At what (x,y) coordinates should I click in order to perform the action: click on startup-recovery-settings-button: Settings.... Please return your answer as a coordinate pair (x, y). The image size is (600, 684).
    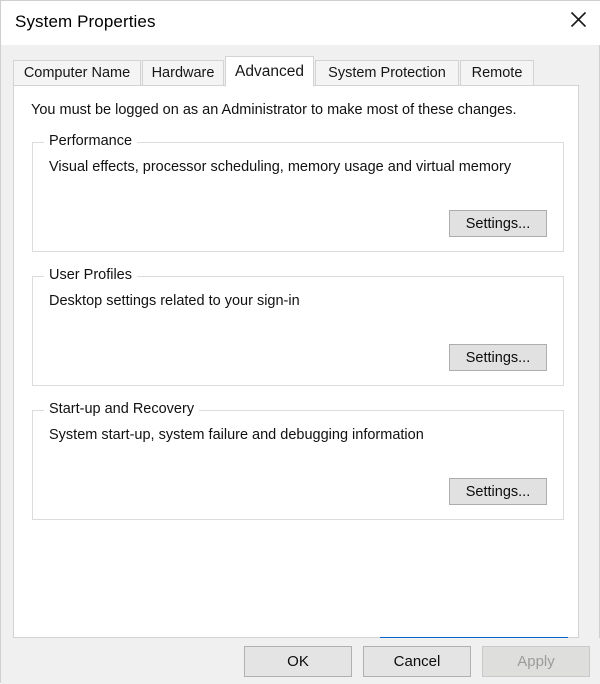
    Looking at the image, I should click on (498, 491).